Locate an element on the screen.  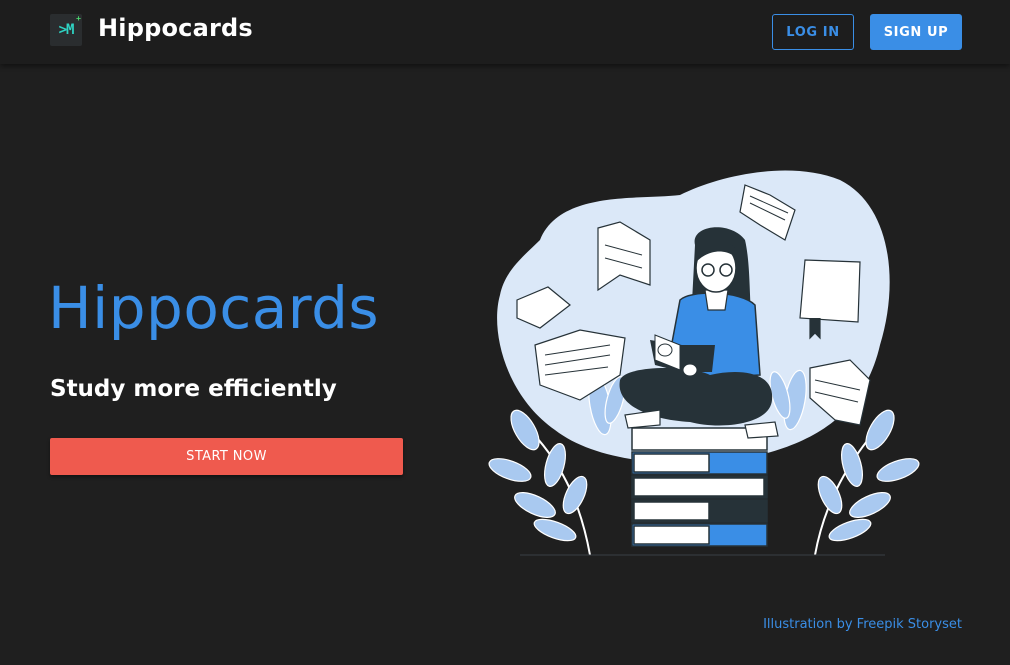
logo-plus-icon: + is located at coordinates (78, 18).